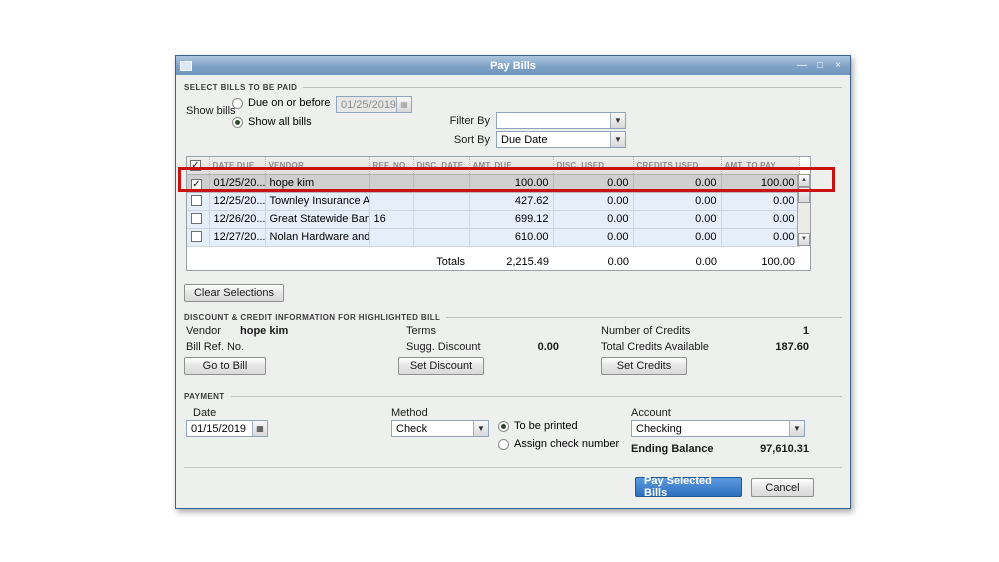 Image resolution: width=999 pixels, height=562 pixels. What do you see at coordinates (441, 237) in the screenshot?
I see `cell-disc-date` at bounding box center [441, 237].